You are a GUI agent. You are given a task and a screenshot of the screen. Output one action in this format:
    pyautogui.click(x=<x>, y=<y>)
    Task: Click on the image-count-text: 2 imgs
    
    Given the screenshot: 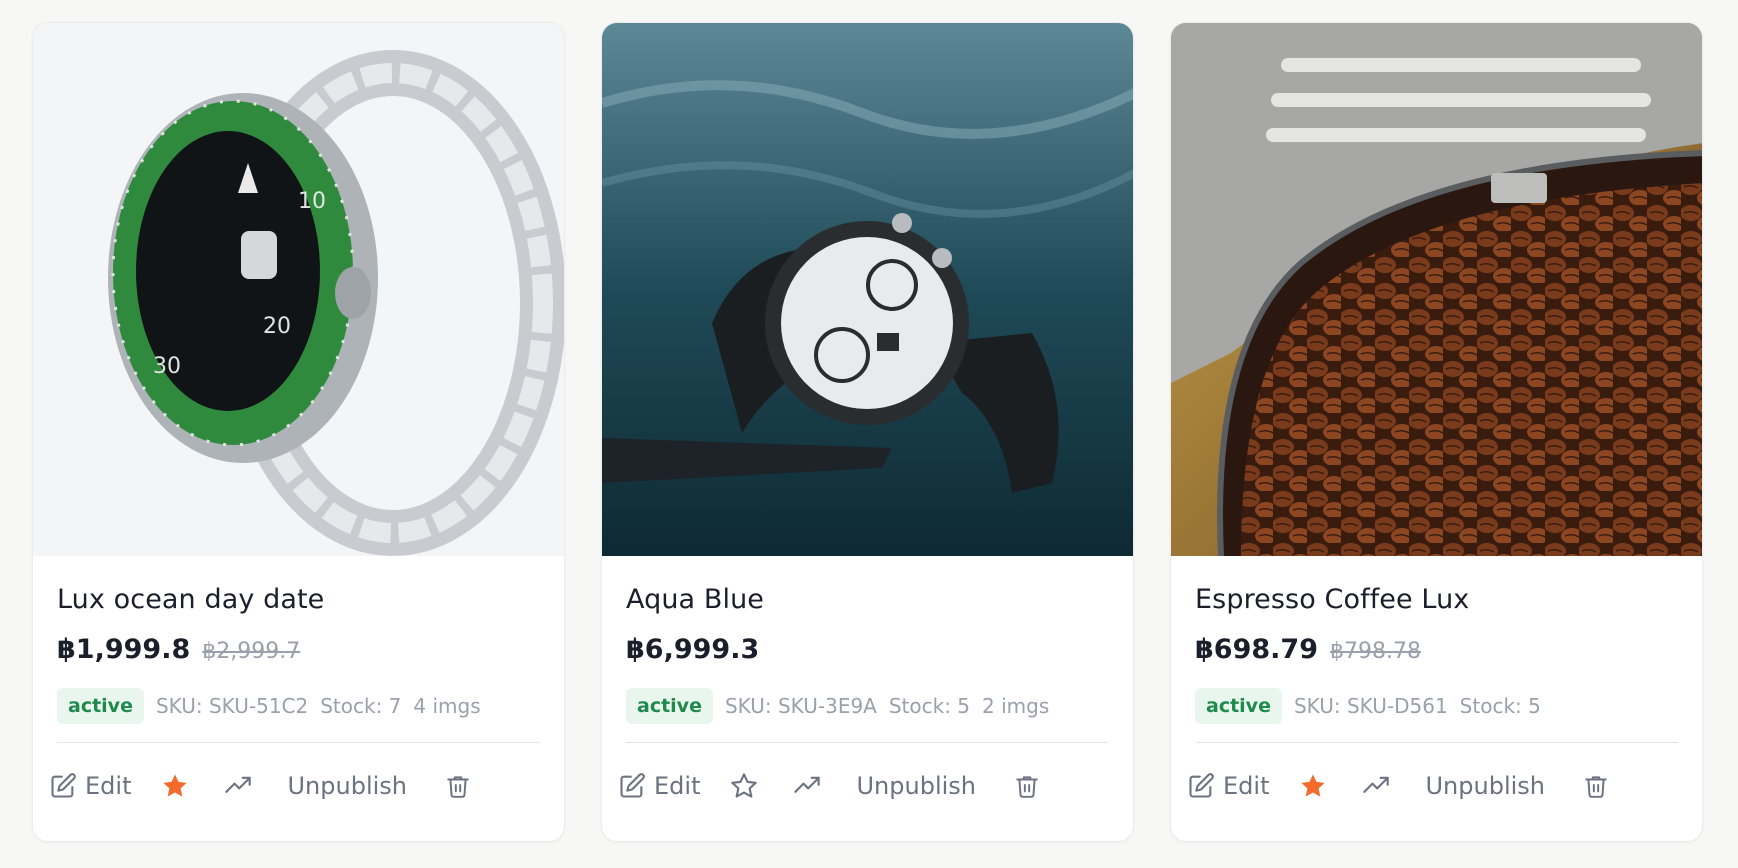 What is the action you would take?
    pyautogui.click(x=1016, y=706)
    